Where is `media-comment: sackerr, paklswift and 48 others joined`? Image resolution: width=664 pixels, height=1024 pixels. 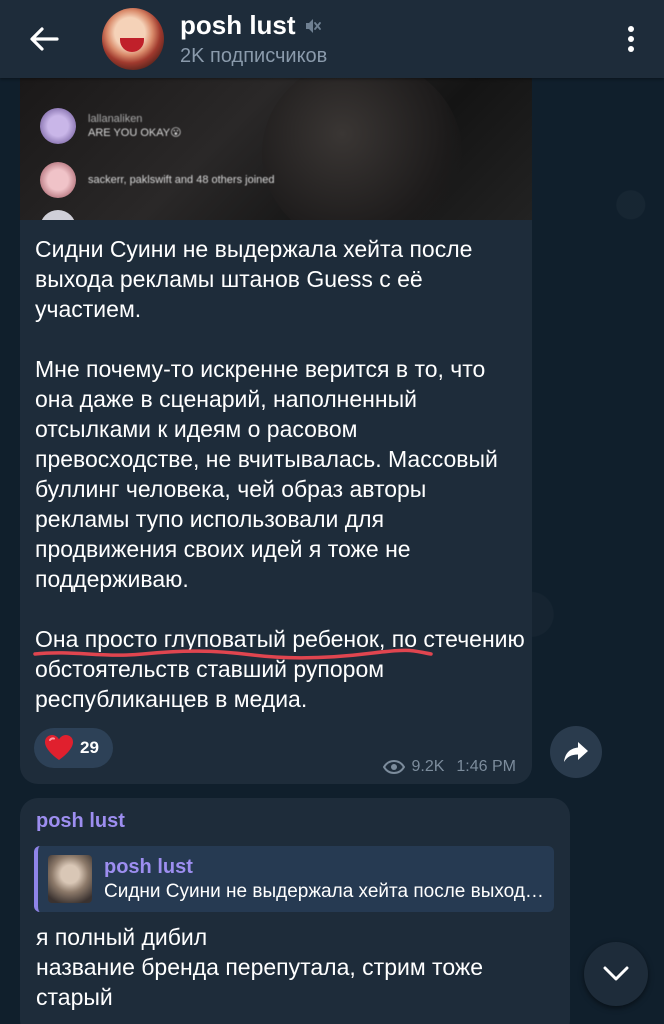 media-comment: sackerr, paklswift and 48 others joined is located at coordinates (157, 180).